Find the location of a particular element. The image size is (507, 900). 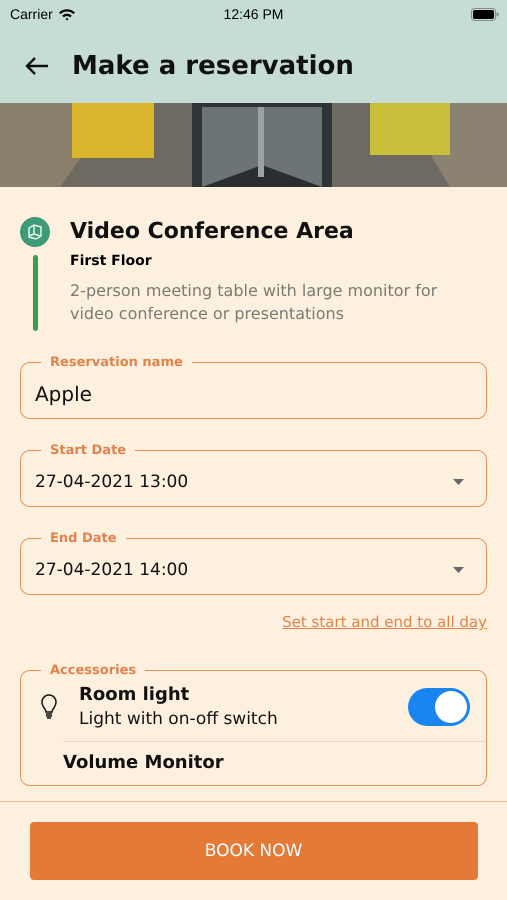

accessory-description: Light with on-off switch is located at coordinates (179, 719).